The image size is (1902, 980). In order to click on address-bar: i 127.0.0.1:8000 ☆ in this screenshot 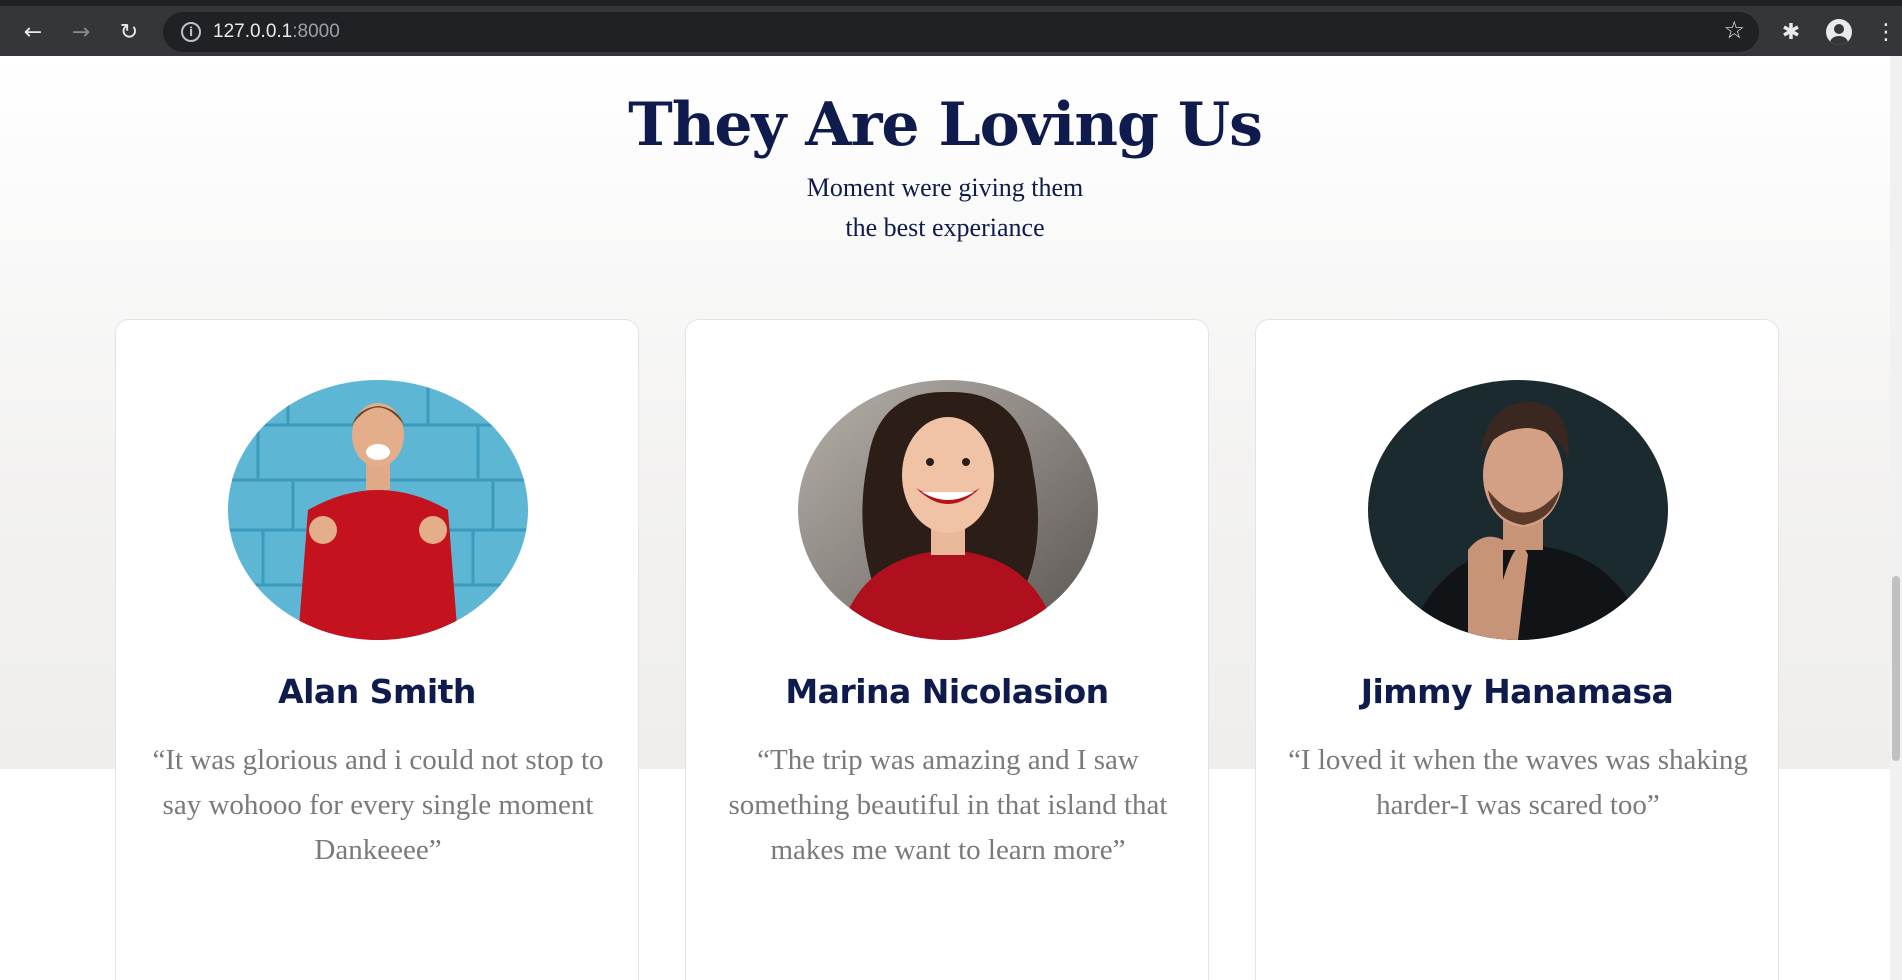, I will do `click(961, 32)`.